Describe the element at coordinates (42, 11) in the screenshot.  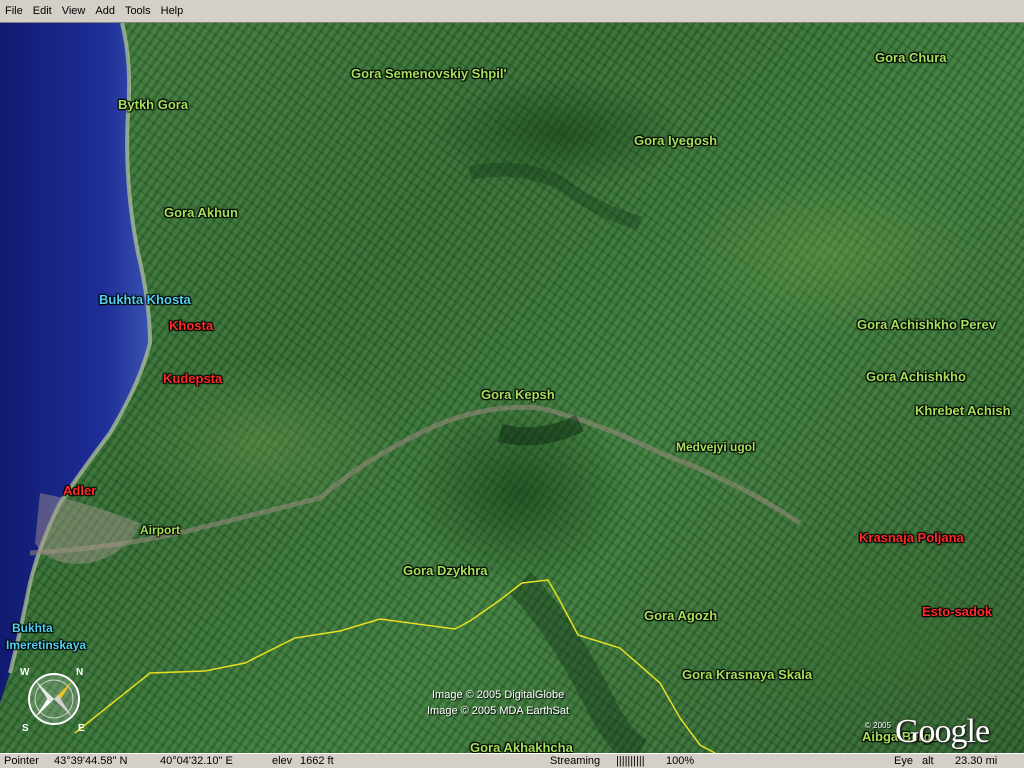
I see `menu-edit: Edit` at that location.